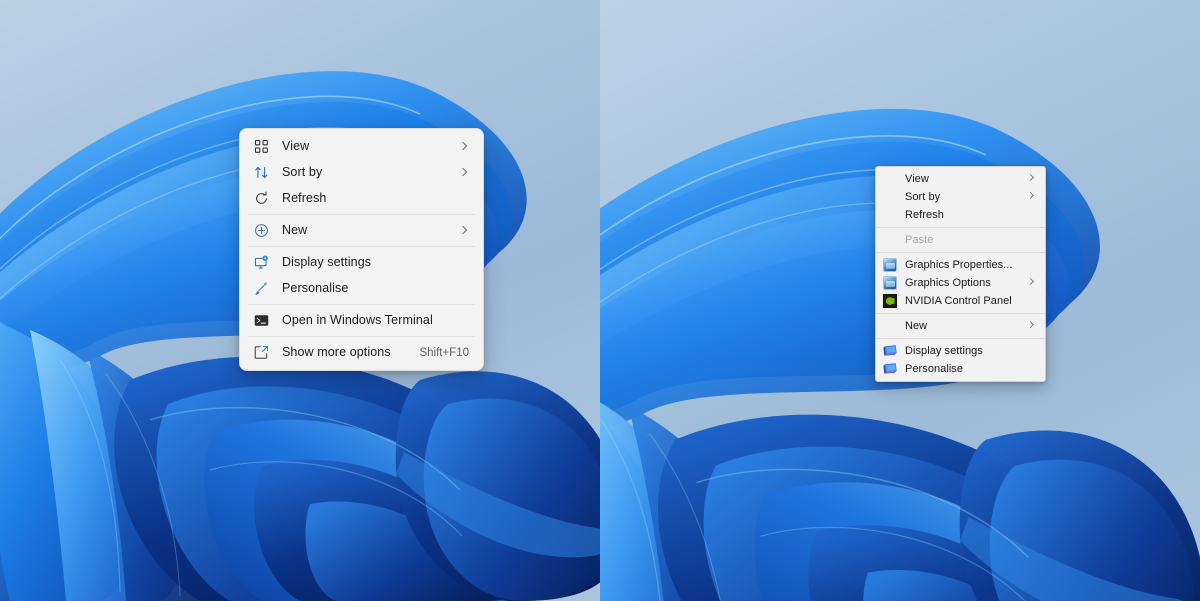 Image resolution: width=1200 pixels, height=601 pixels. What do you see at coordinates (361, 288) in the screenshot?
I see `menu-item-personalise: Personalise` at bounding box center [361, 288].